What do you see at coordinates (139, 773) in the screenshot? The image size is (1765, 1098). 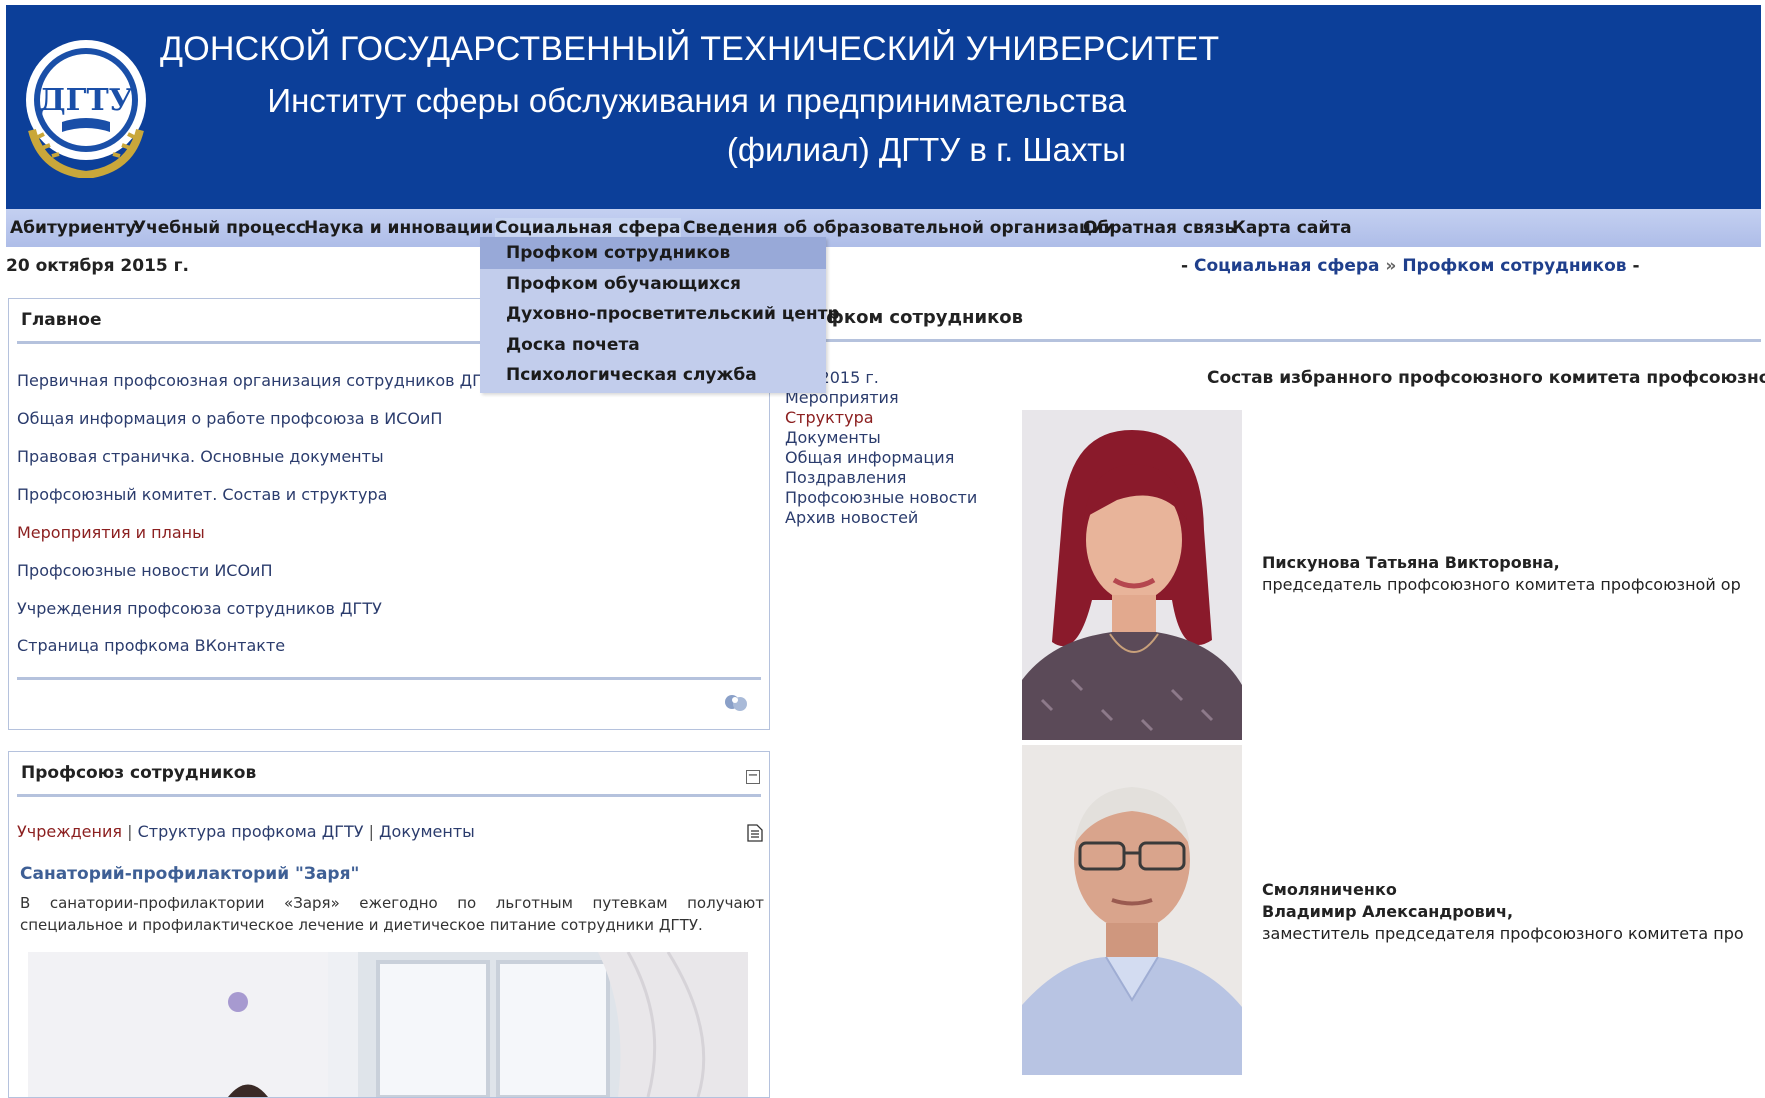 I see `panel-union-title: Профсоюз сотрудников` at bounding box center [139, 773].